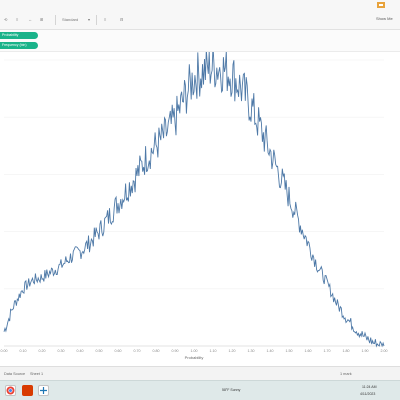  What do you see at coordinates (36, 374) in the screenshot?
I see `tab-sheet-1: Sheet 1` at bounding box center [36, 374].